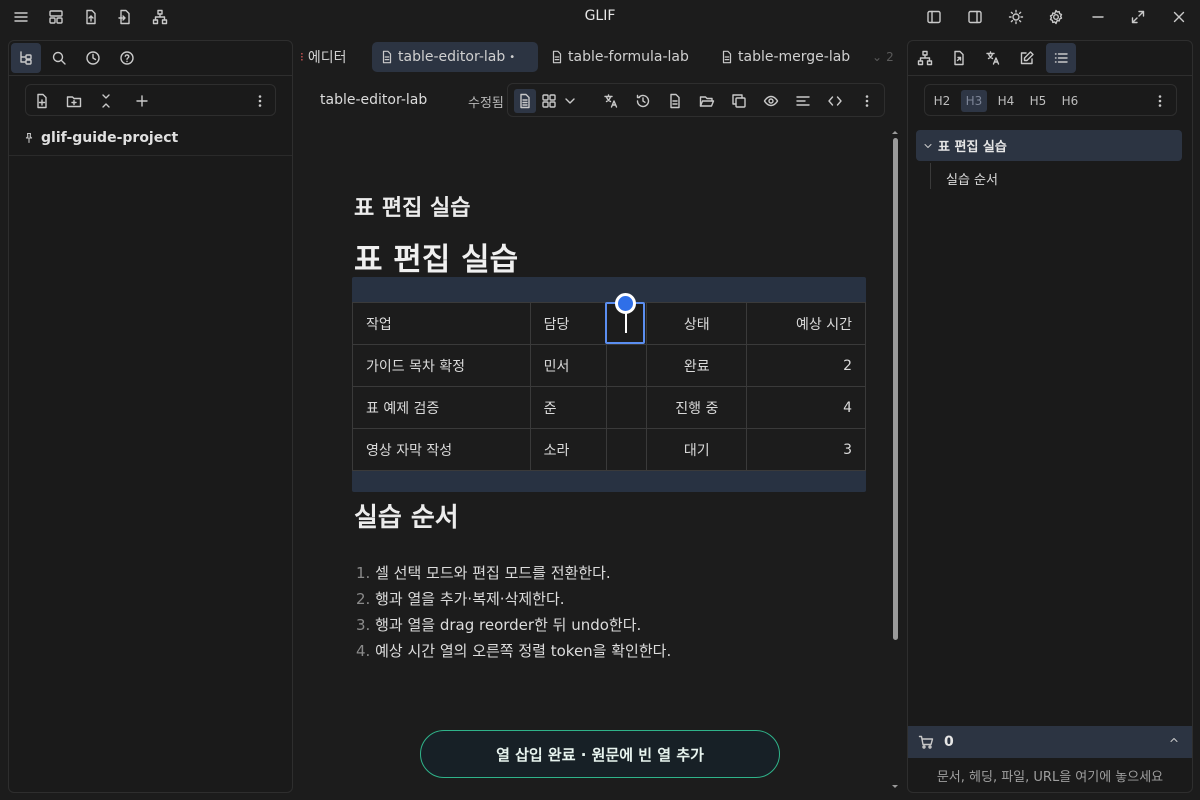 The image size is (1200, 800). Describe the element at coordinates (707, 101) in the screenshot. I see `folder-open-icon` at that location.